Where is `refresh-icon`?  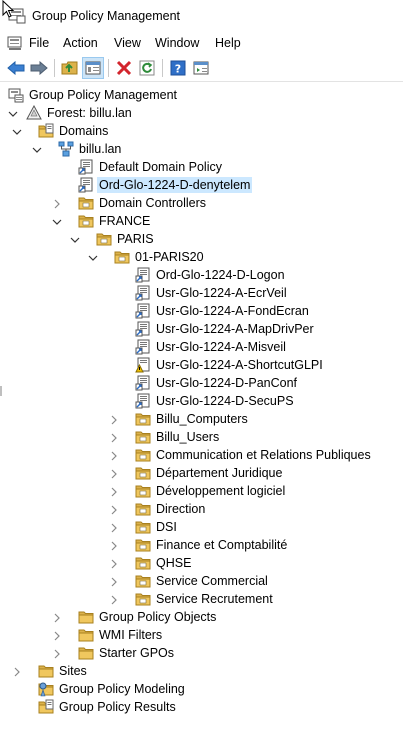 refresh-icon is located at coordinates (147, 68).